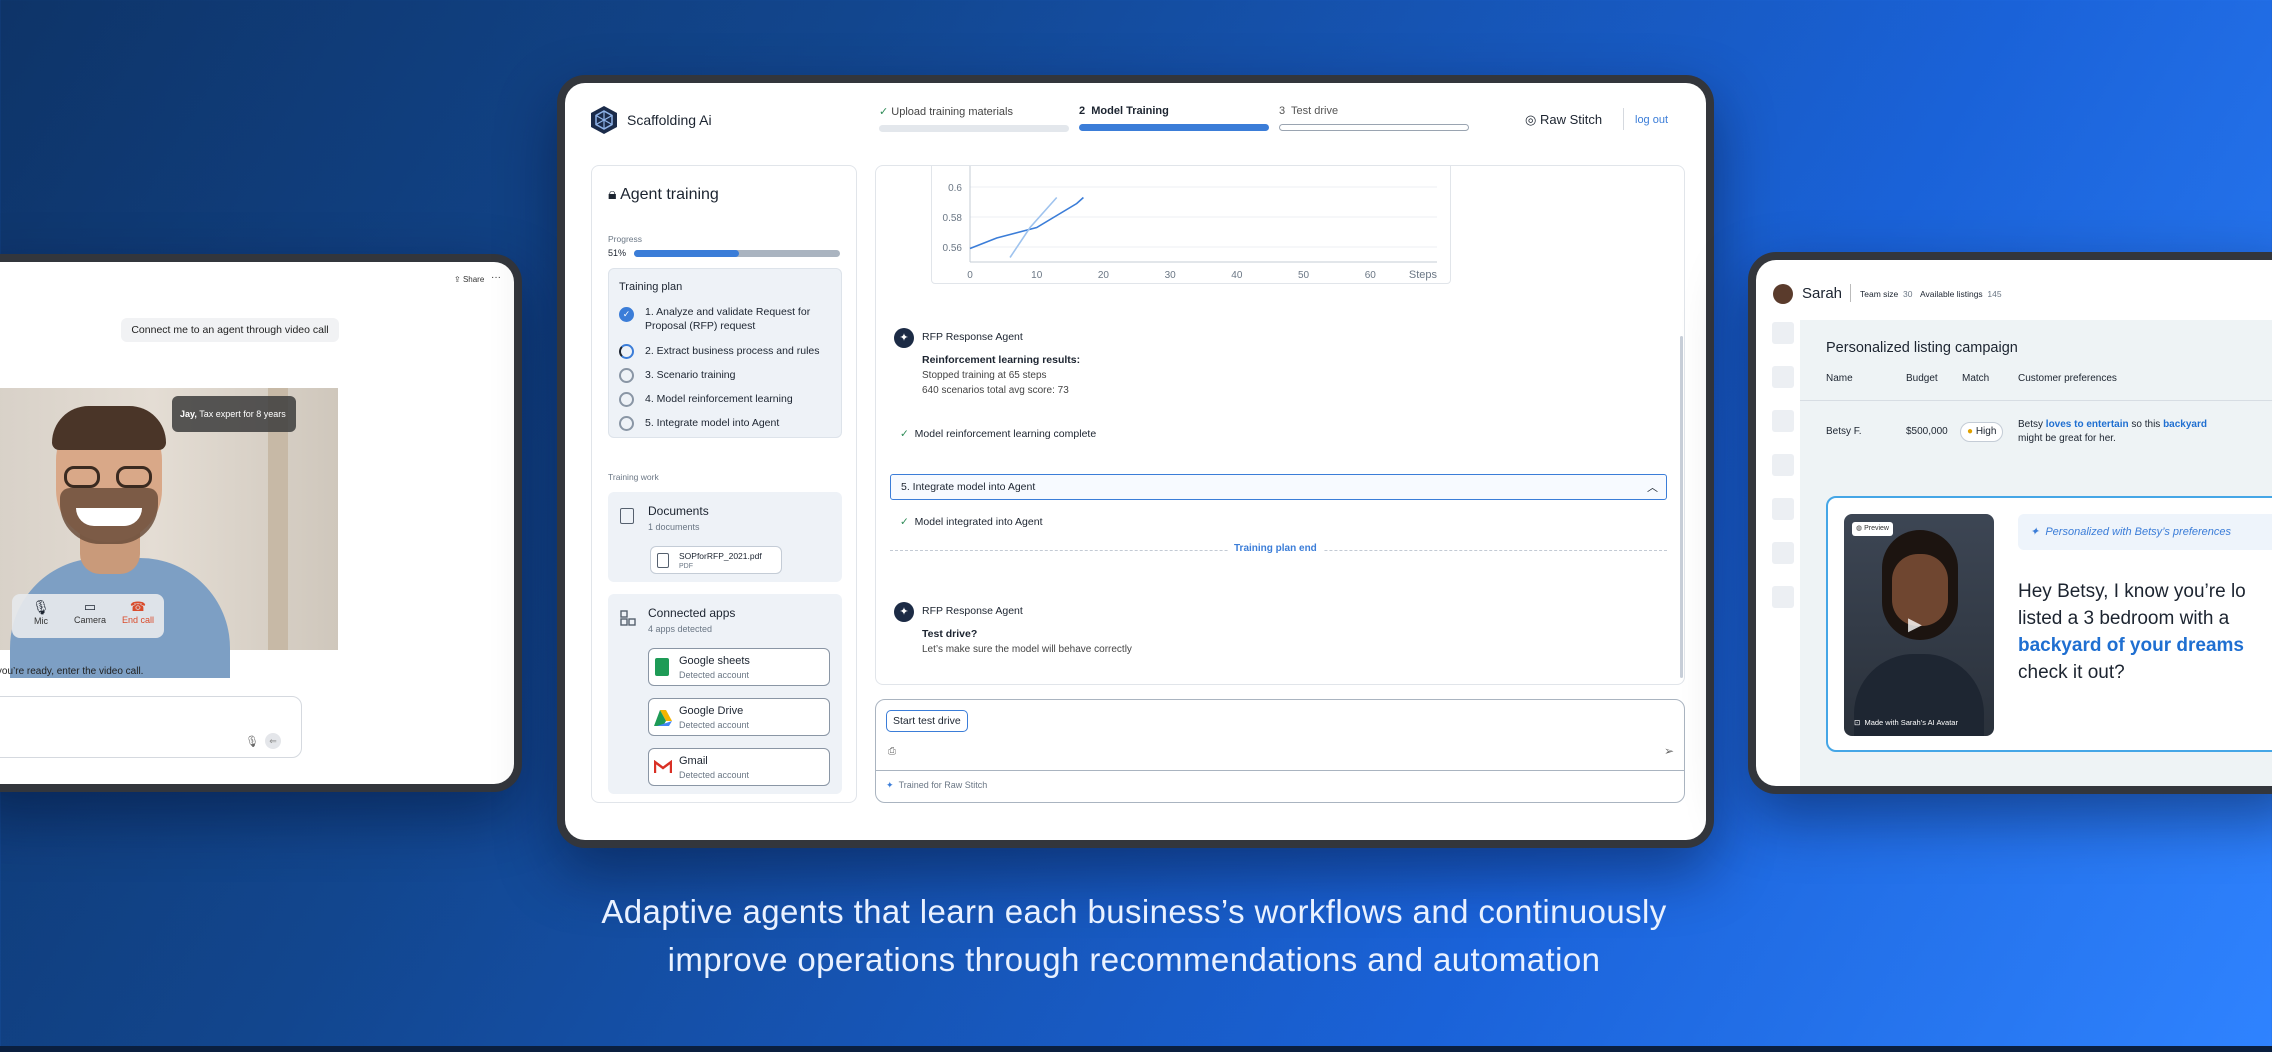  I want to click on file-chip: SOPforRFP_2021.pdf PDF, so click(716, 560).